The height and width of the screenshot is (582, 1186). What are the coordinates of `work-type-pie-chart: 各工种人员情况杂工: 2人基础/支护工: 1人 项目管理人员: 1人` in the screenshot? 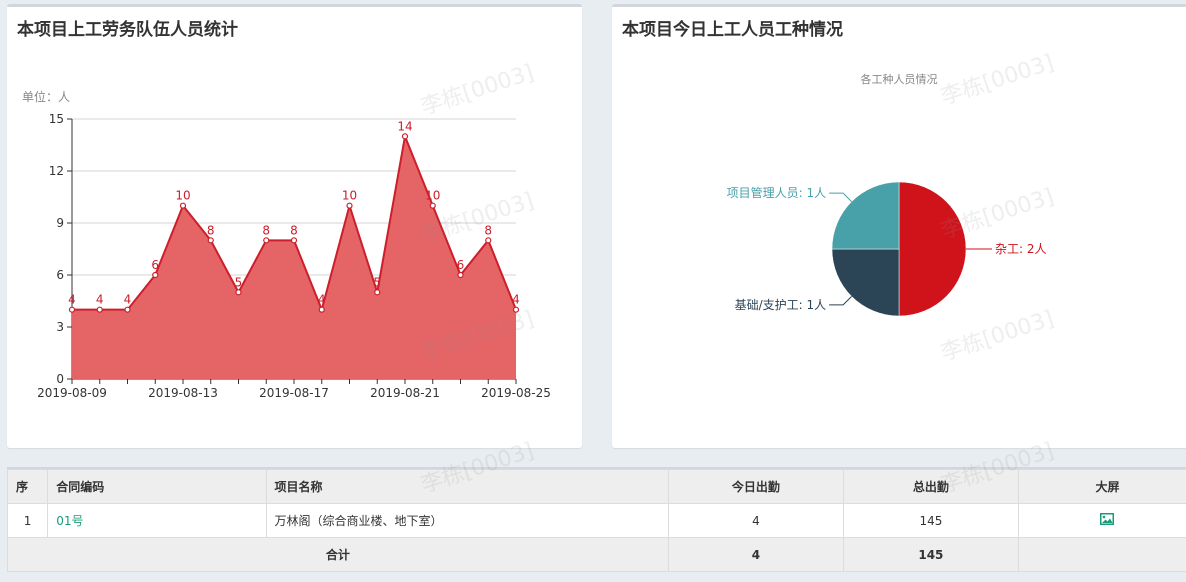 It's located at (887, 194).